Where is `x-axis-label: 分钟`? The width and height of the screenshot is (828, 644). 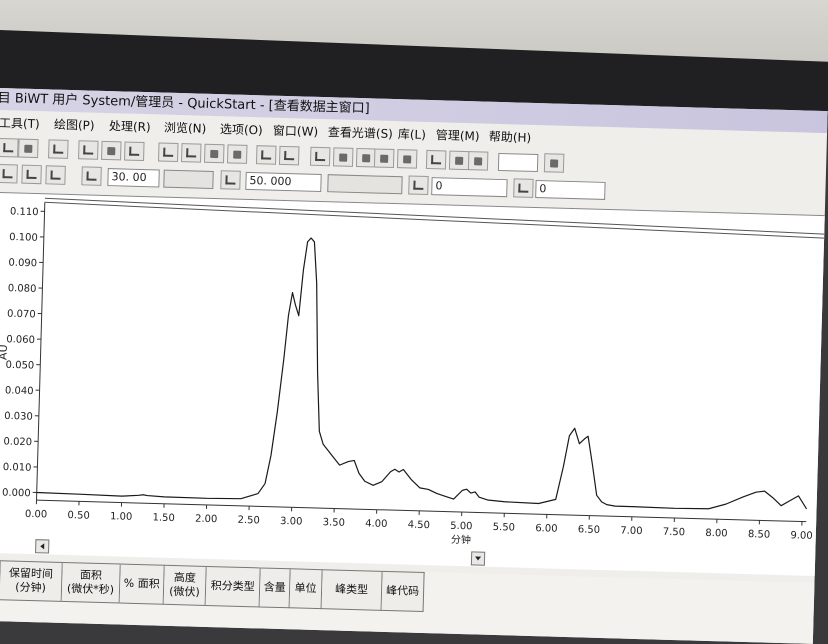
x-axis-label: 分钟 is located at coordinates (461, 540).